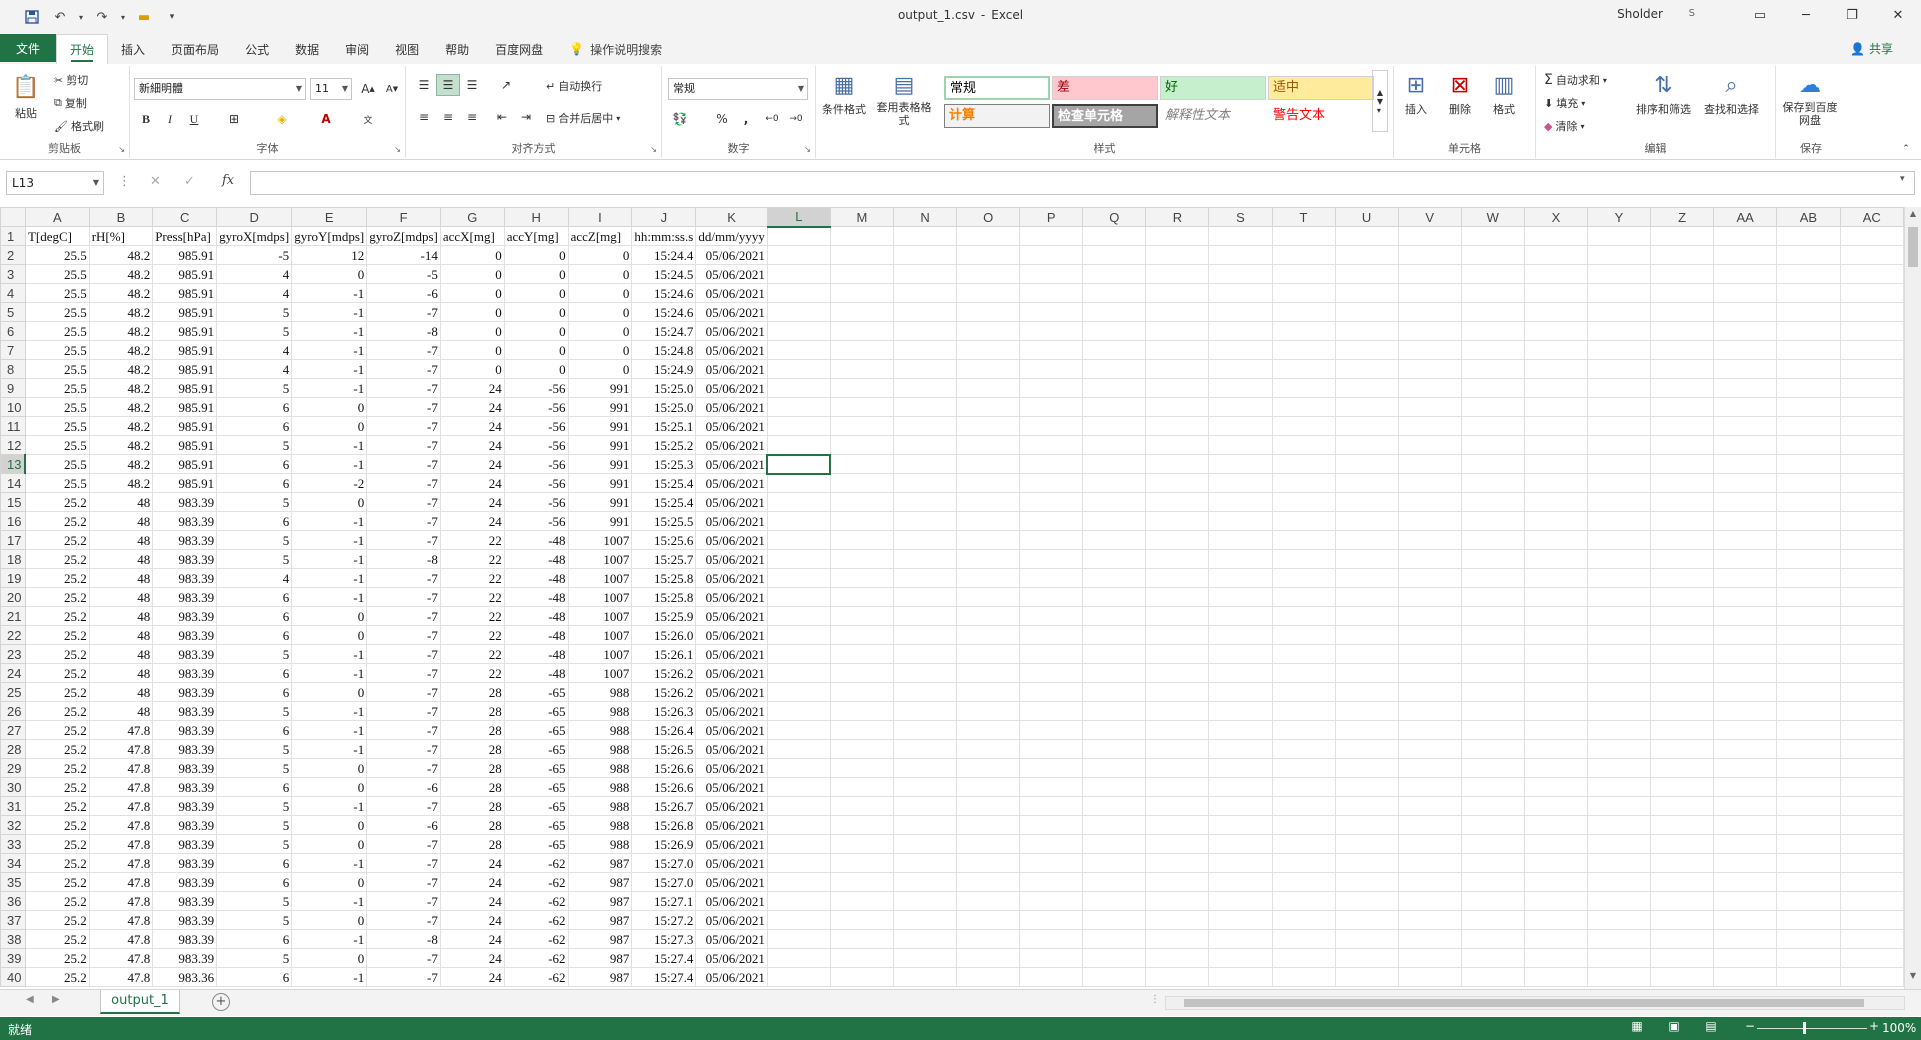 The height and width of the screenshot is (1040, 1921). What do you see at coordinates (254, 806) in the screenshot?
I see `cell: 5` at bounding box center [254, 806].